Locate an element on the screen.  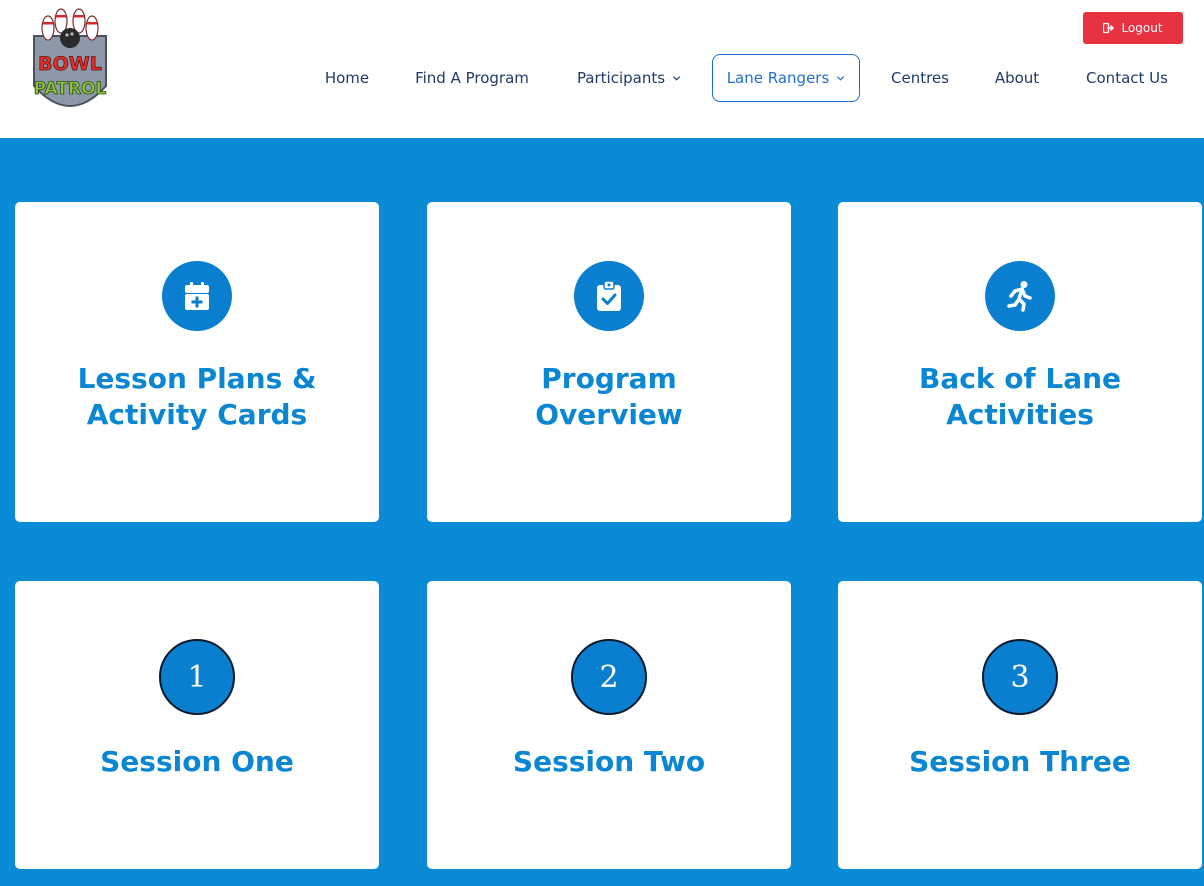
nav-item-contact-us: Contact Us is located at coordinates (1127, 78).